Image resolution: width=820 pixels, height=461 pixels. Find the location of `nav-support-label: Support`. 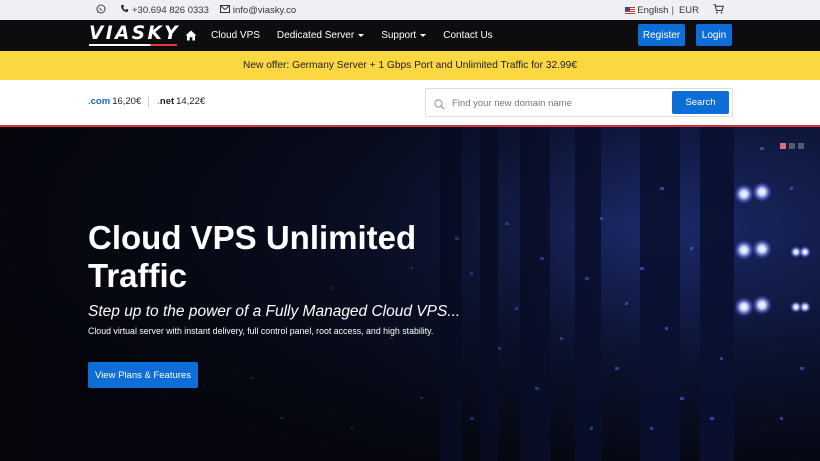

nav-support-label: Support is located at coordinates (399, 35).